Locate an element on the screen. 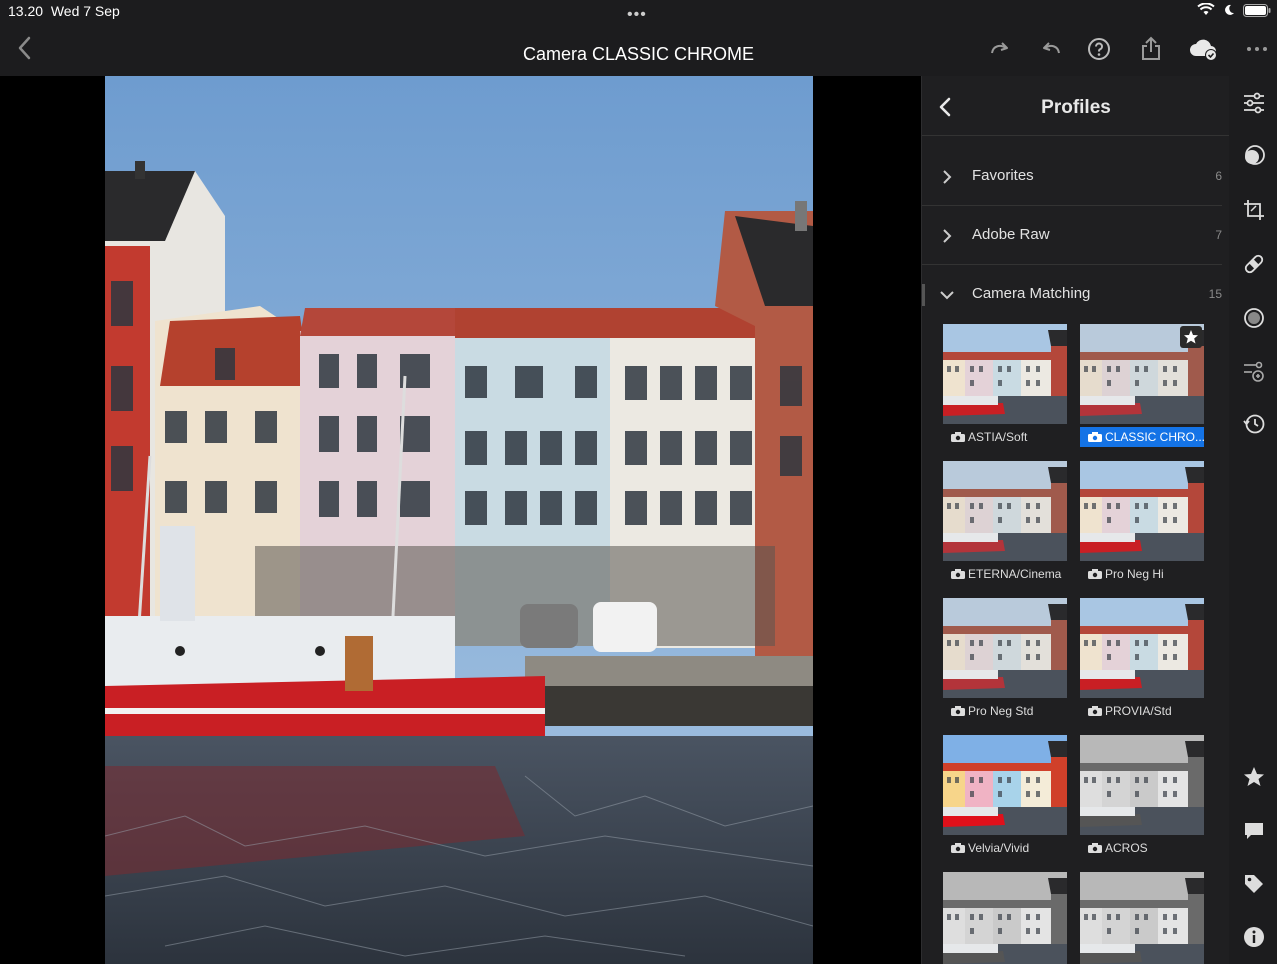  cloud-synced-icon is located at coordinates (1204, 49).